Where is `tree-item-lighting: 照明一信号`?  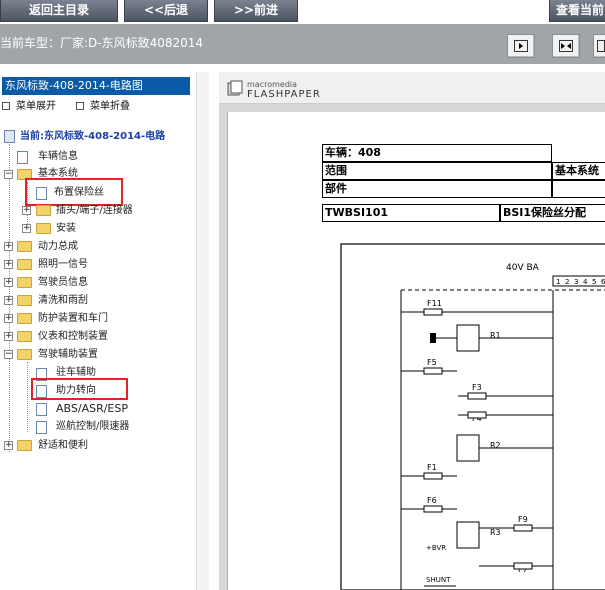 tree-item-lighting: 照明一信号 is located at coordinates (63, 265).